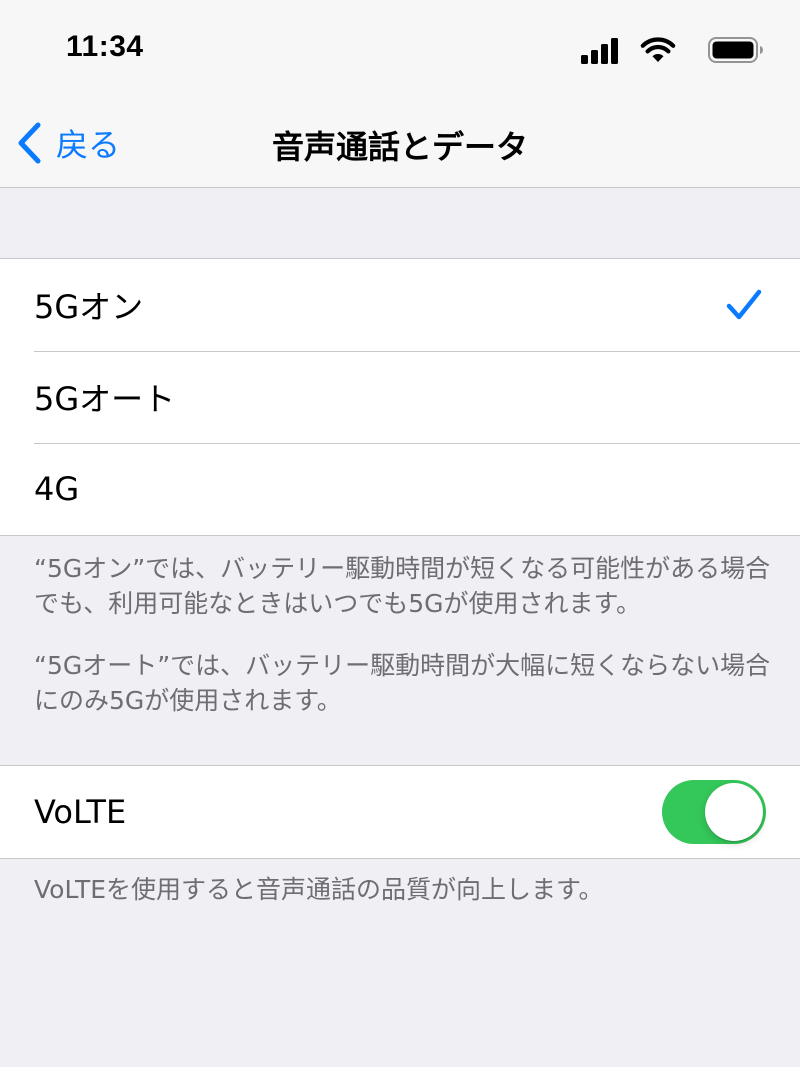  Describe the element at coordinates (599, 51) in the screenshot. I see `cellular-signal-icon` at that location.